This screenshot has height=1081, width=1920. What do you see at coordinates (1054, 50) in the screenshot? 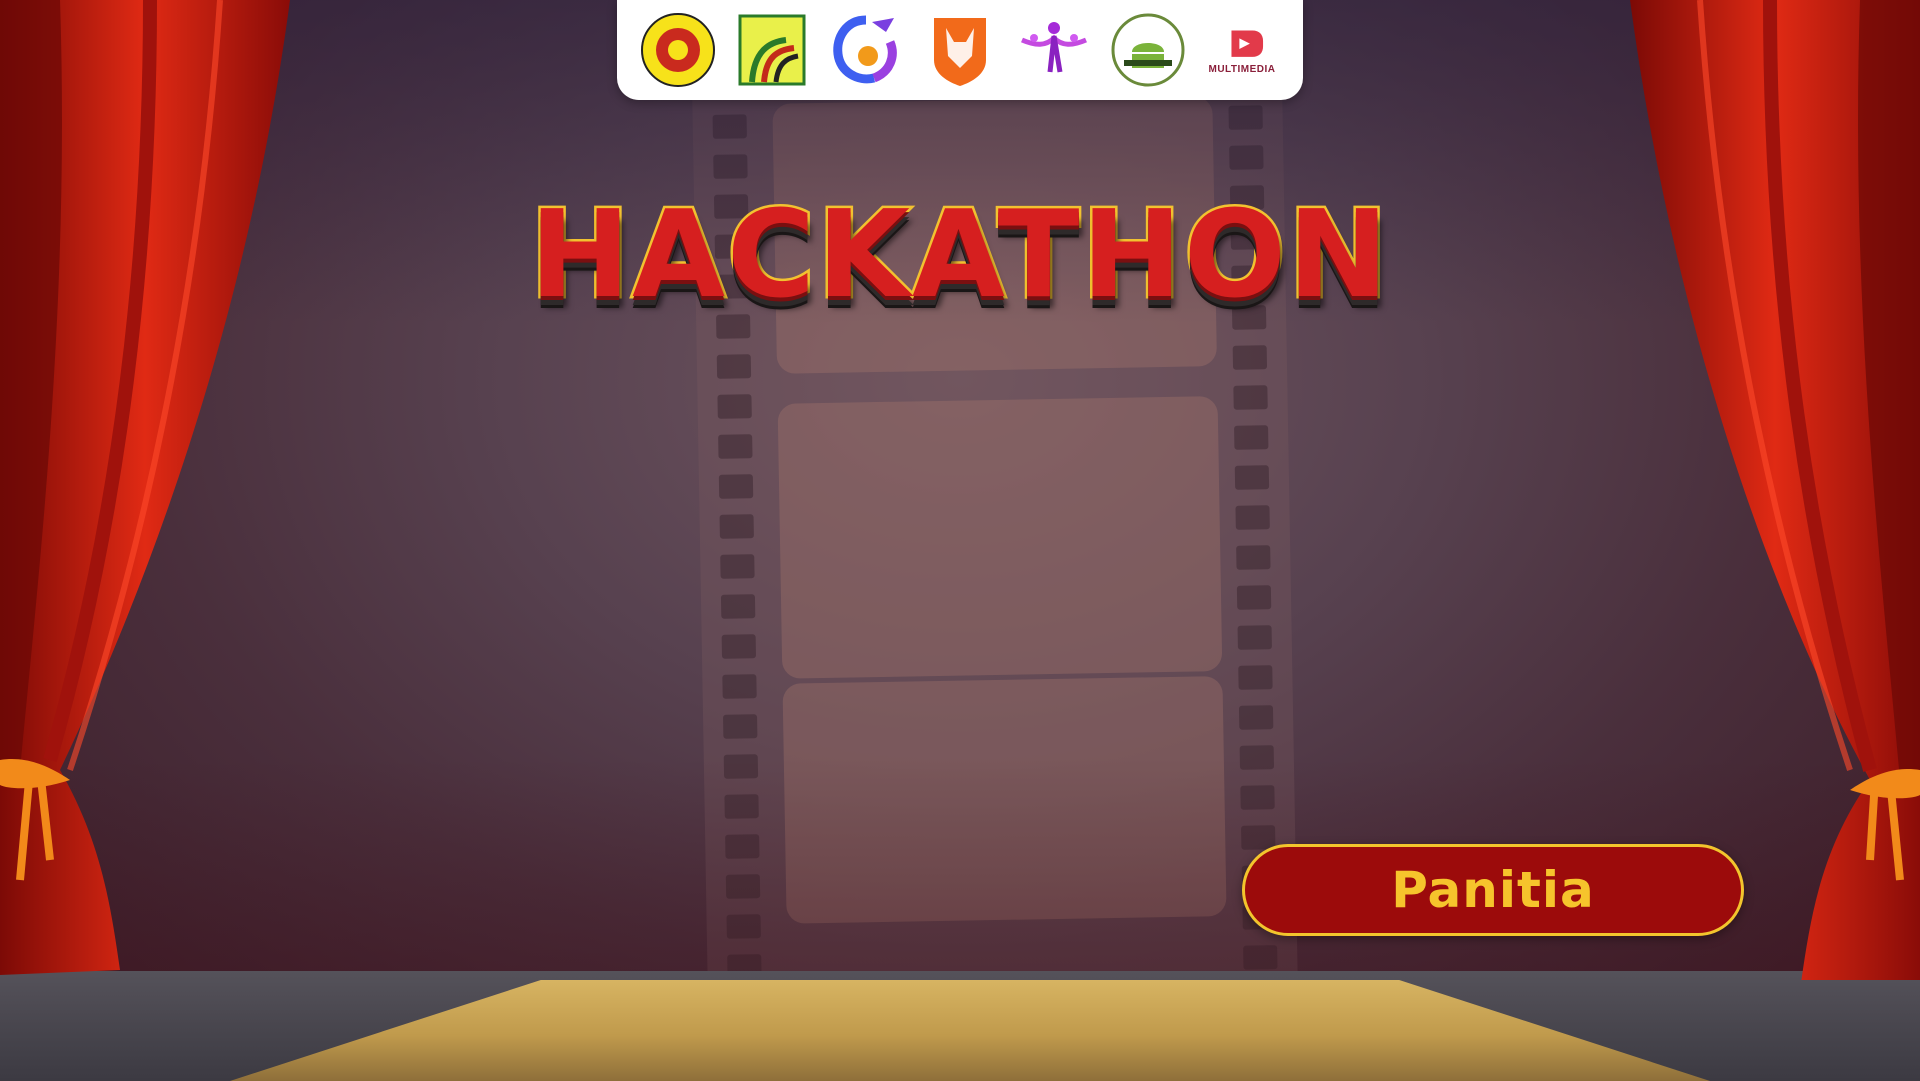
I see `dancers-logo` at bounding box center [1054, 50].